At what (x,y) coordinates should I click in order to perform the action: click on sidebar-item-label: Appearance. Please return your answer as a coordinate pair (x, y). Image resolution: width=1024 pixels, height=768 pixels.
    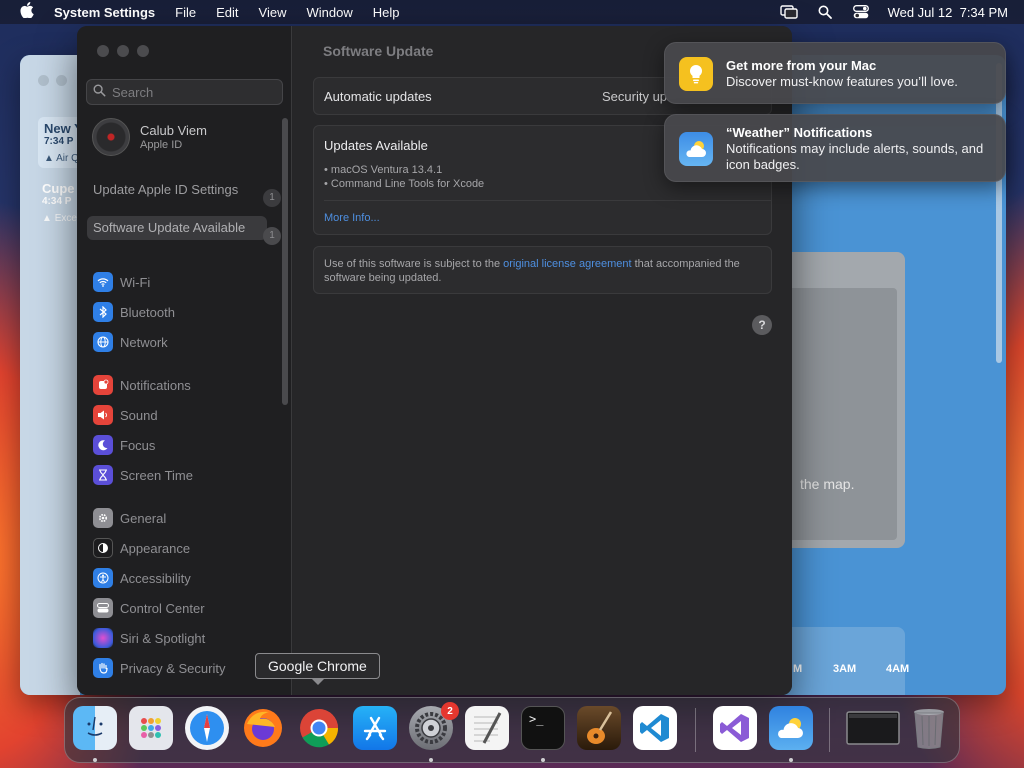
    Looking at the image, I should click on (155, 548).